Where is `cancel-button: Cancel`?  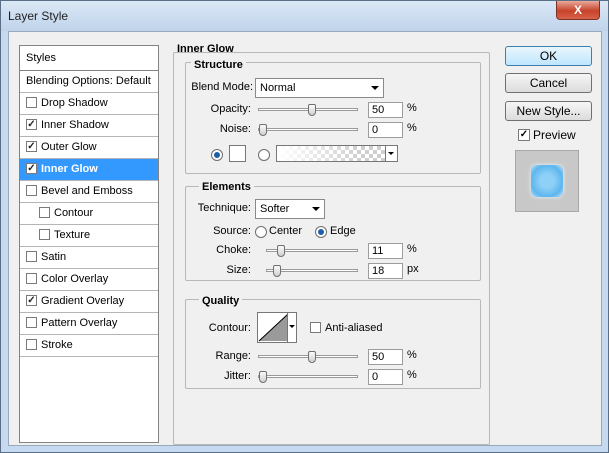 cancel-button: Cancel is located at coordinates (548, 83).